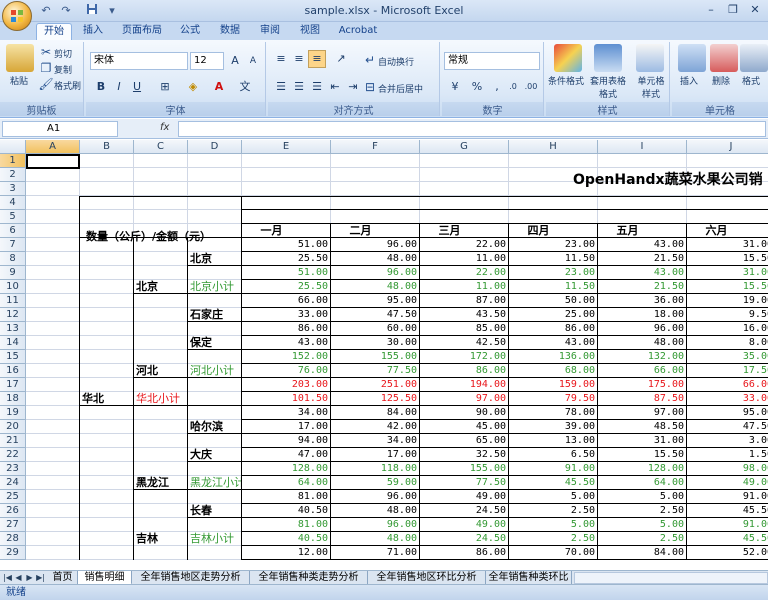 This screenshot has height=600, width=768. I want to click on data-cell: 45.50, so click(553, 483).